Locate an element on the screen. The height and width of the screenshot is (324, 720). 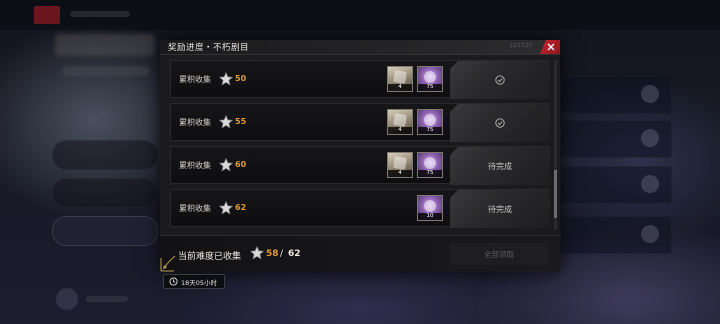
milestone-threshold: 62 is located at coordinates (241, 207).